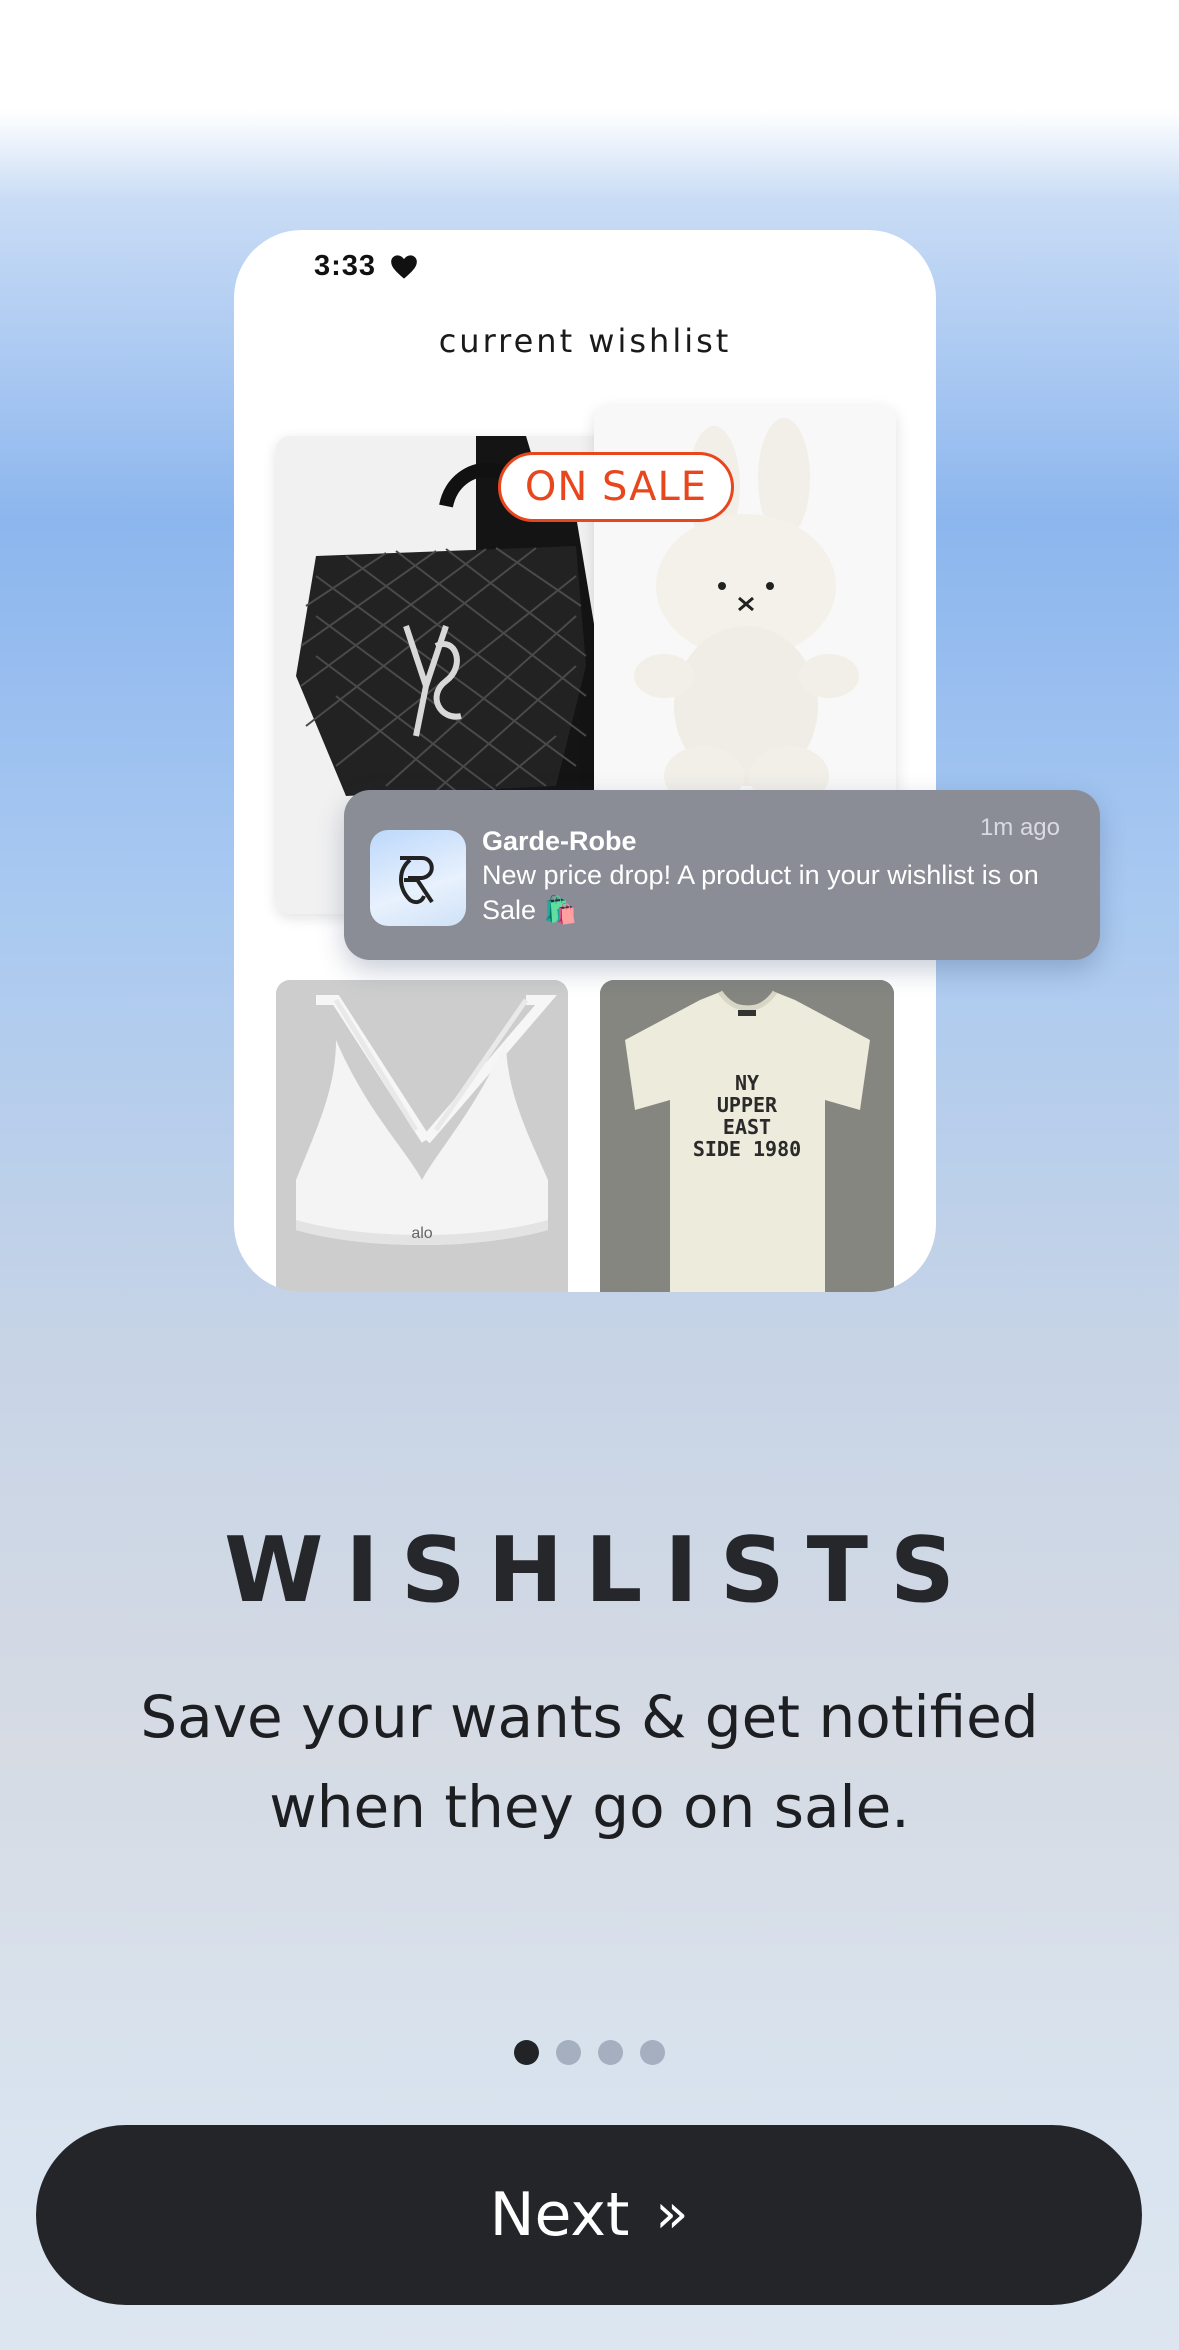 Image resolution: width=1179 pixels, height=2350 pixels. Describe the element at coordinates (672, 2213) in the screenshot. I see `double-chevron-right-icon: »` at that location.